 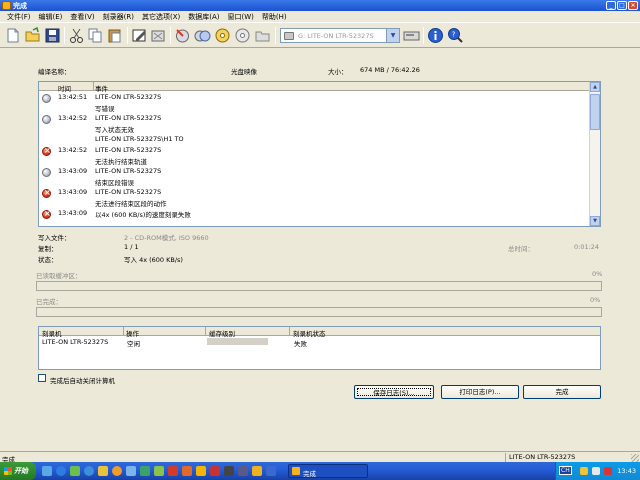 What do you see at coordinates (202, 35) in the screenshot?
I see `disc-info-icon` at bounding box center [202, 35].